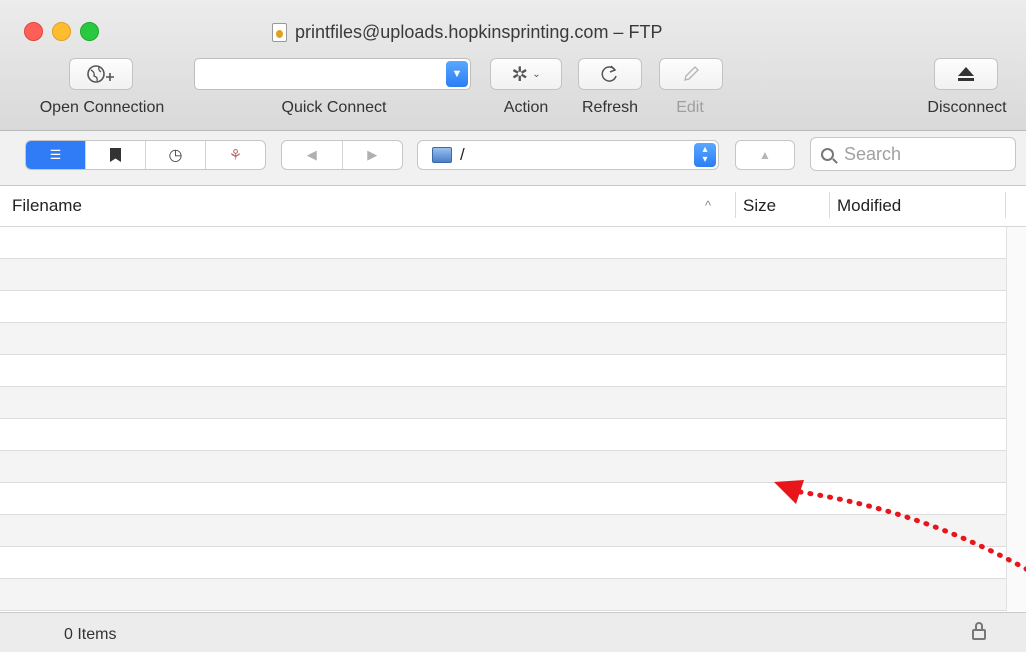 This screenshot has width=1026, height=652. I want to click on pencil-icon, so click(691, 73).